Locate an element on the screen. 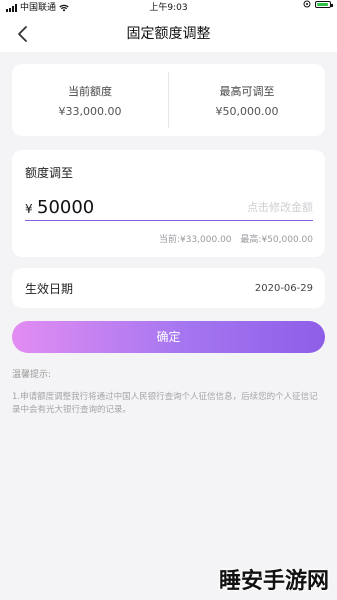 The height and width of the screenshot is (600, 337). status-time: 上午9:03 is located at coordinates (168, 8).